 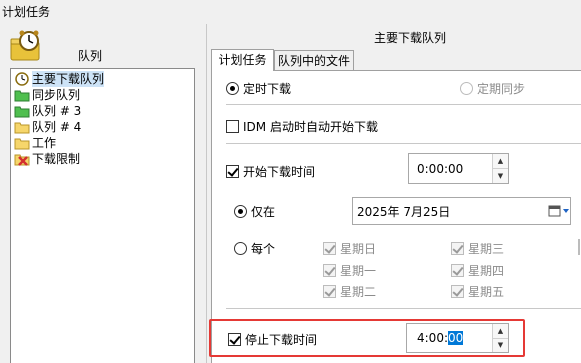 I want to click on stop-time-spinner: 4:00:00 ▲ ▼, so click(x=457, y=338).